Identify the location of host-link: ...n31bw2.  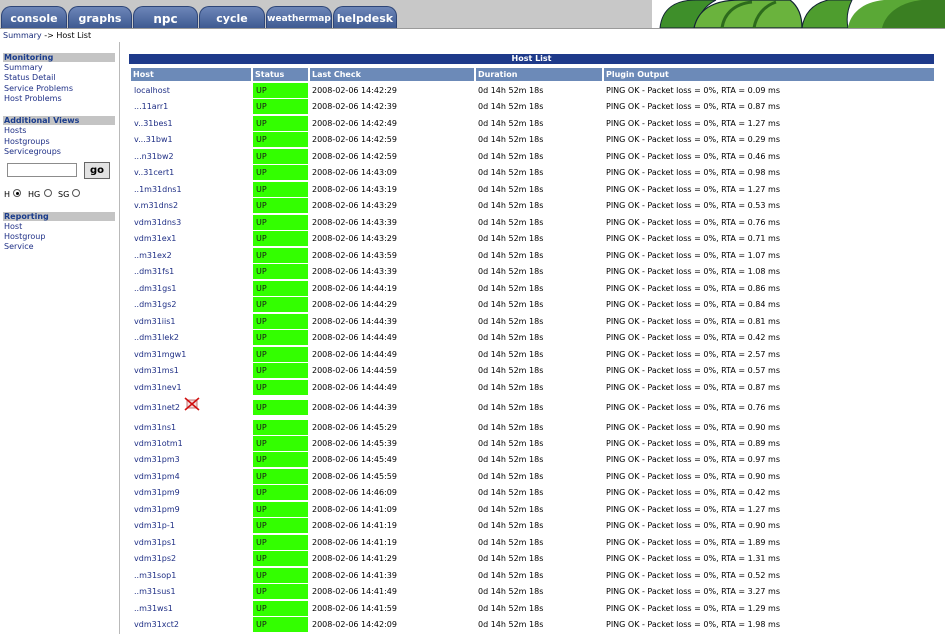
(189, 157).